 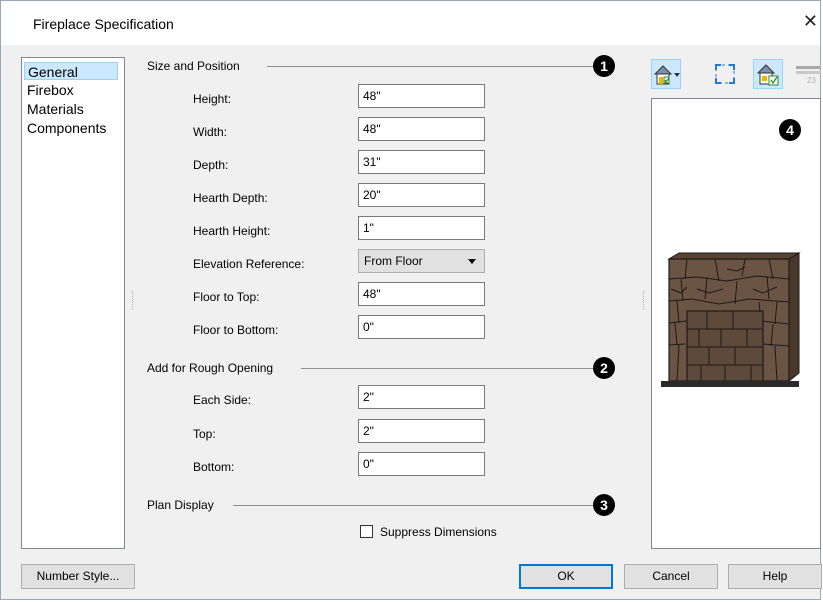 I want to click on callout-badge-4: 4, so click(x=790, y=130).